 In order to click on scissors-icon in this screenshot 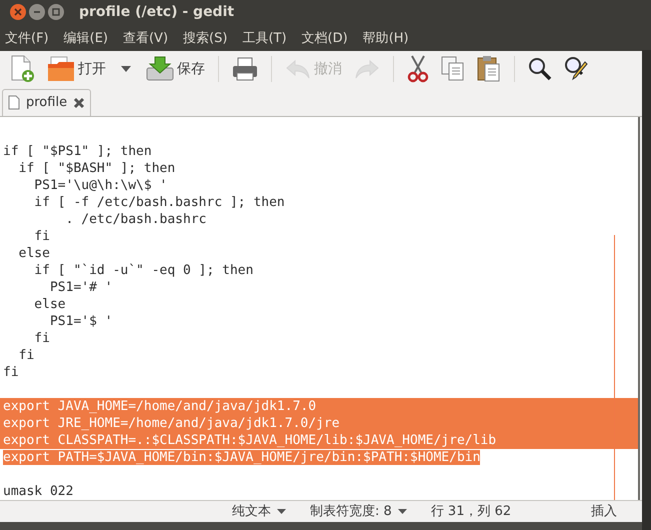, I will do `click(418, 69)`.